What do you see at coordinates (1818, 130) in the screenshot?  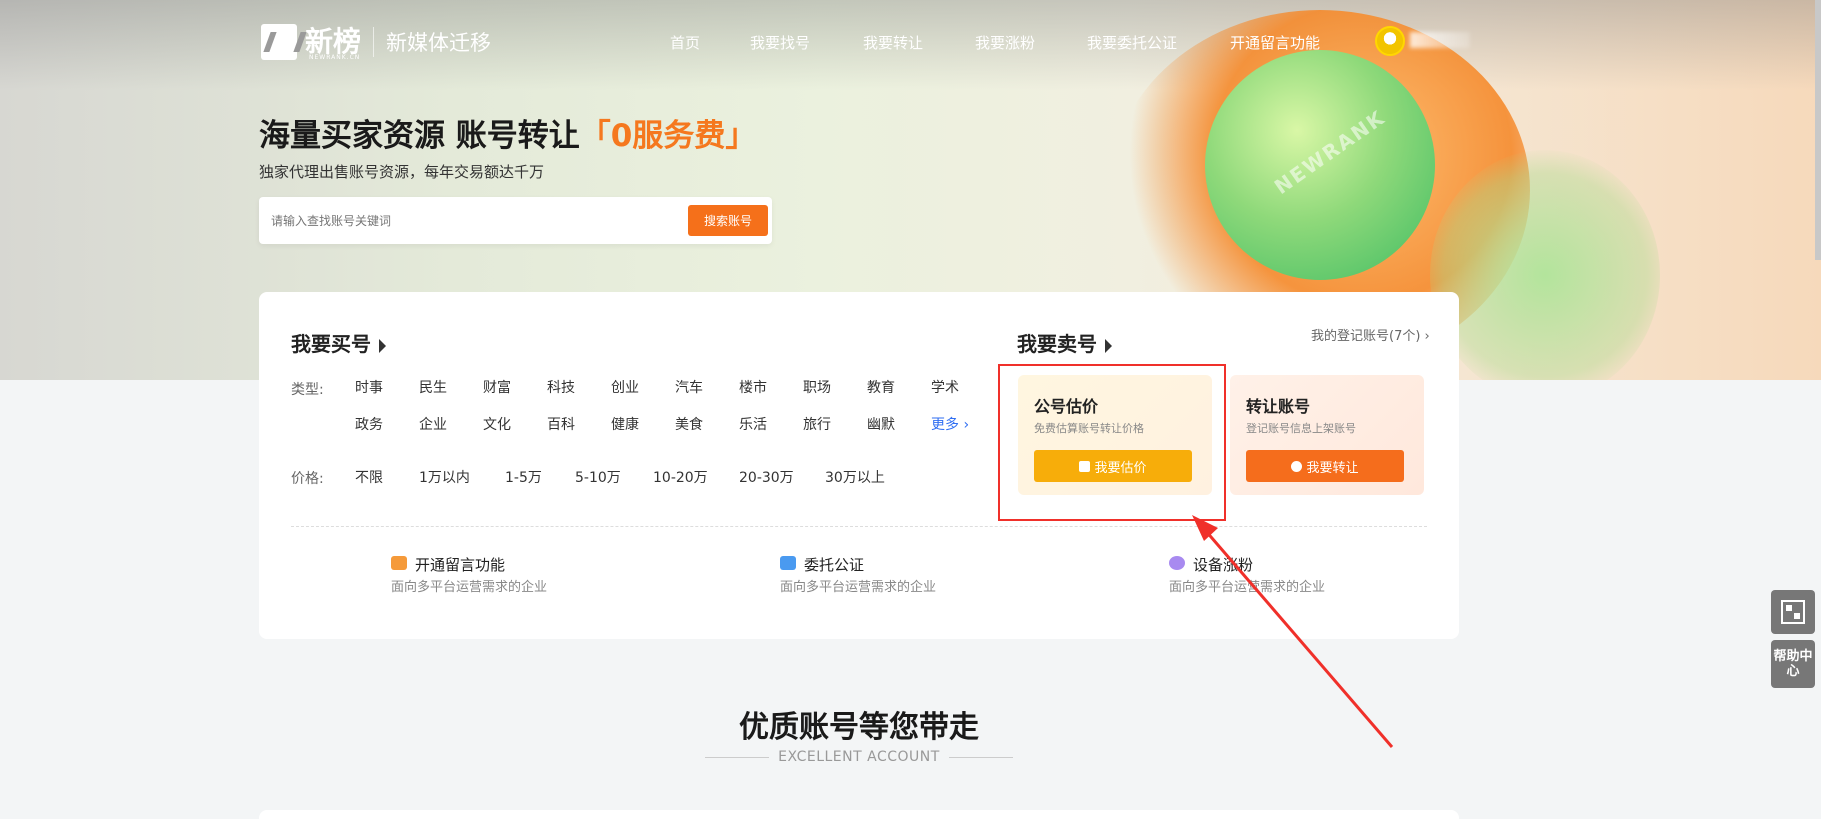 I see `scrollbar` at bounding box center [1818, 130].